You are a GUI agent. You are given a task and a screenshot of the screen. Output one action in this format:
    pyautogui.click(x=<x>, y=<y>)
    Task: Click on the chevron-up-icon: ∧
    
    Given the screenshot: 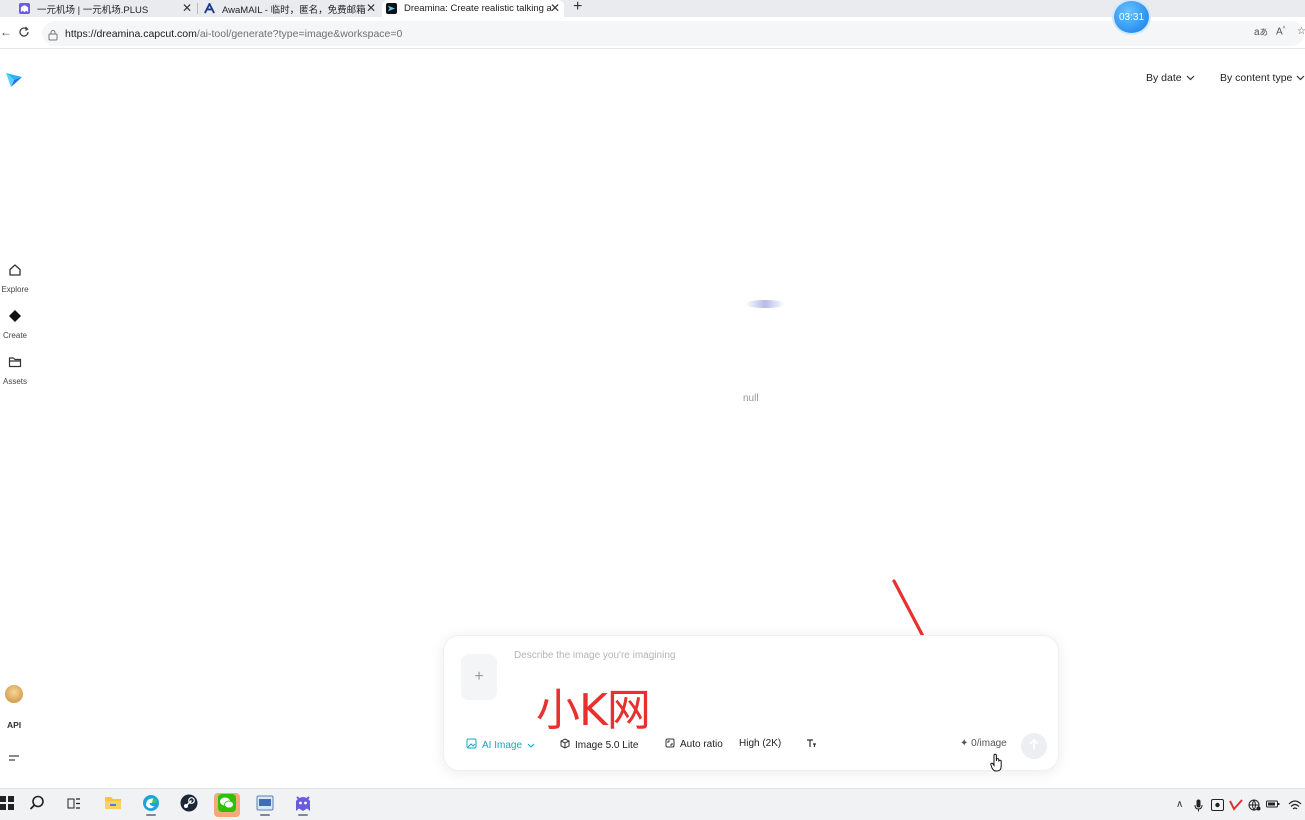 What is the action you would take?
    pyautogui.click(x=1179, y=804)
    